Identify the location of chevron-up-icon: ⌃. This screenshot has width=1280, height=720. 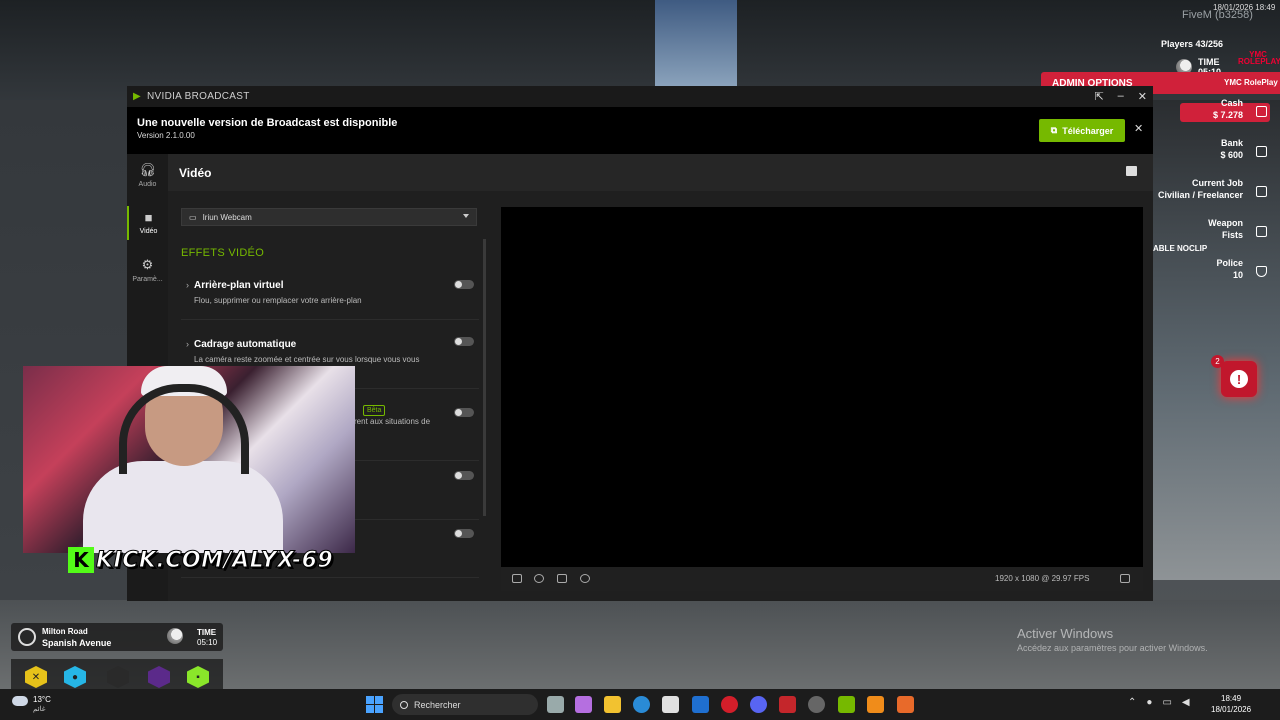
(1132, 702).